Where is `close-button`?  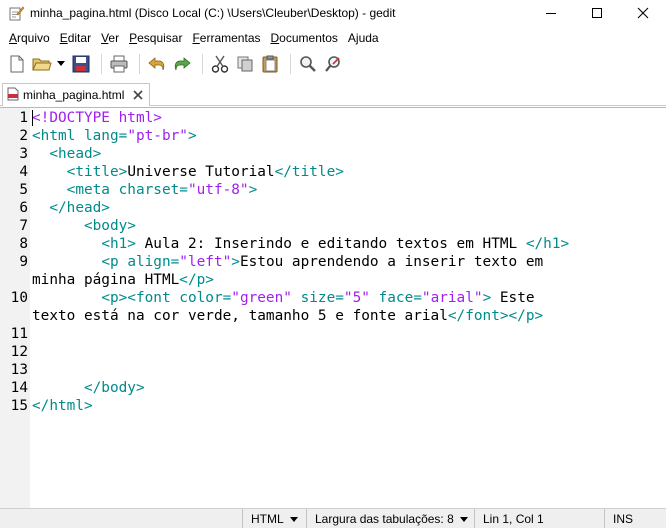
close-button is located at coordinates (643, 13).